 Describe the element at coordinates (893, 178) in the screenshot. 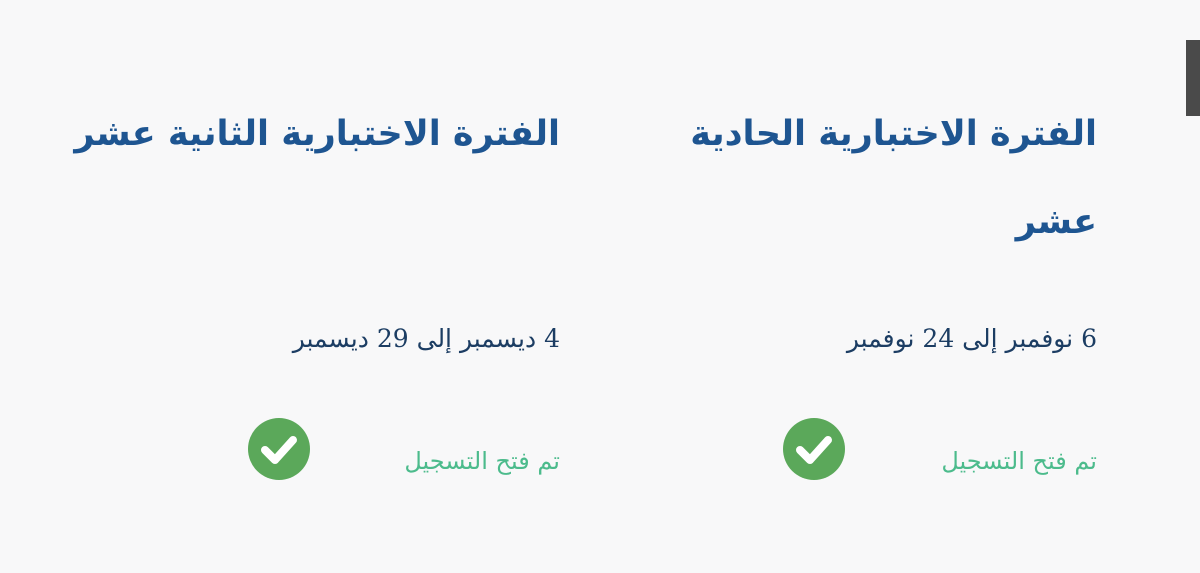

I see `period-title: الفترة الاختبارية الحادية عشر` at that location.